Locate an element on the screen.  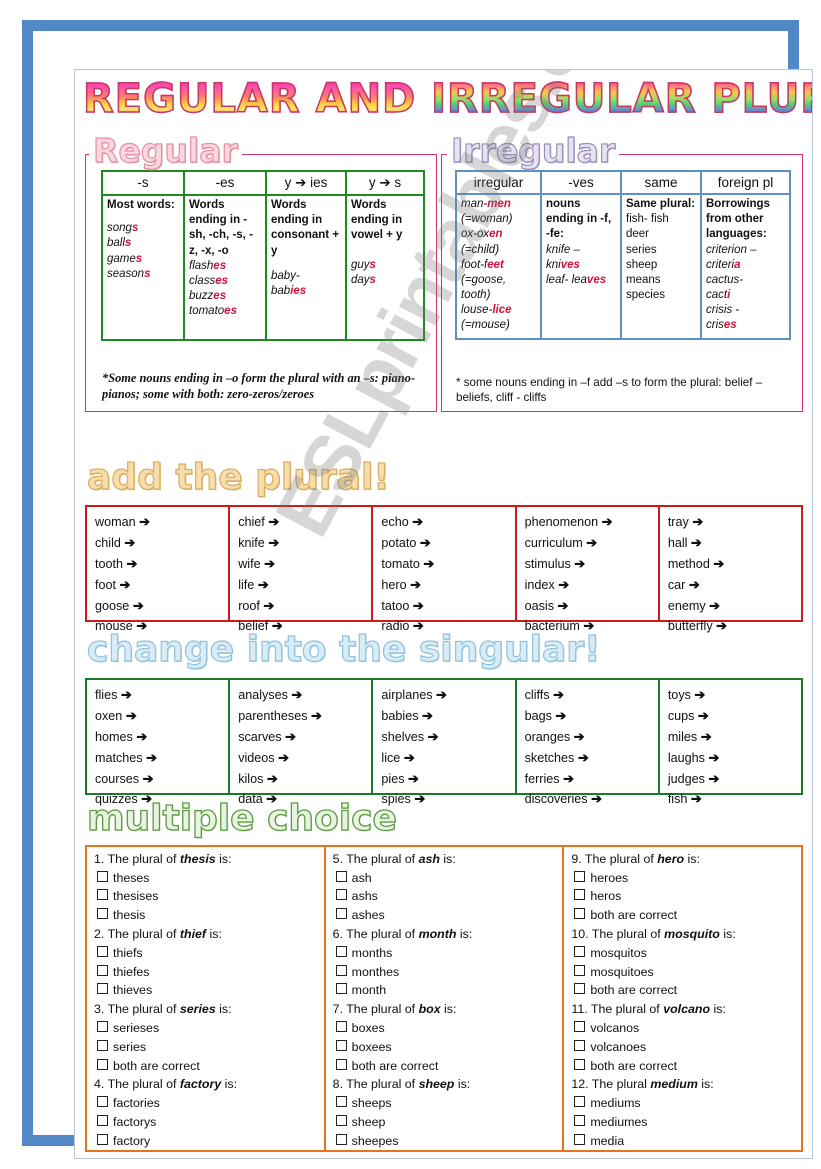
exercise-item: kilos ➔ is located at coordinates (302, 779).